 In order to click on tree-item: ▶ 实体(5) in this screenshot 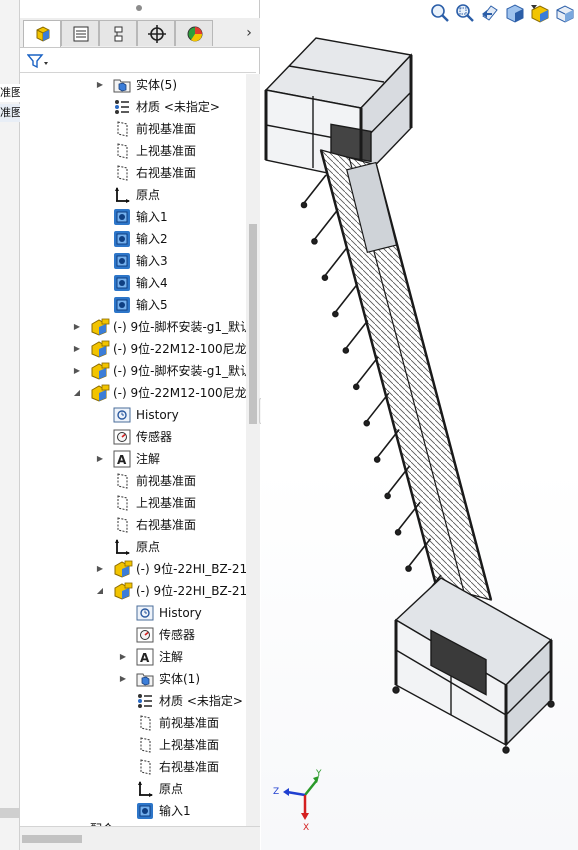, I will do `click(133, 85)`.